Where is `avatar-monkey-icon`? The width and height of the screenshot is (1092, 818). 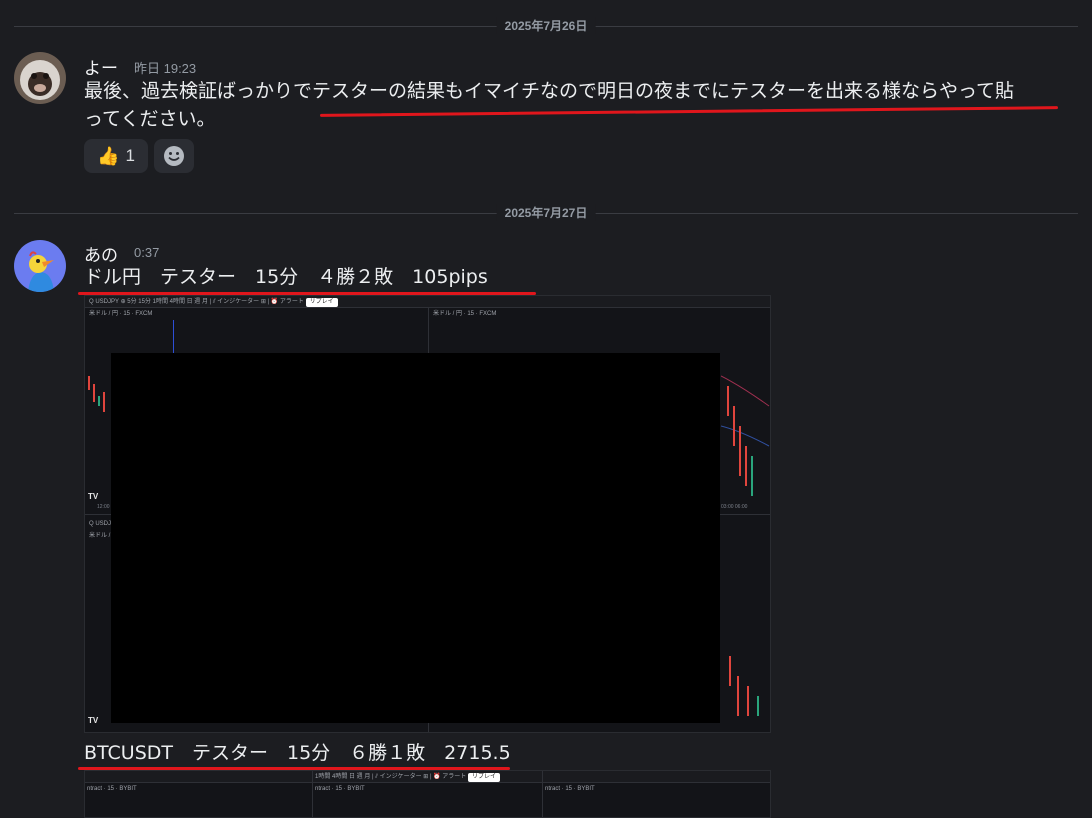
avatar-monkey-icon is located at coordinates (40, 78).